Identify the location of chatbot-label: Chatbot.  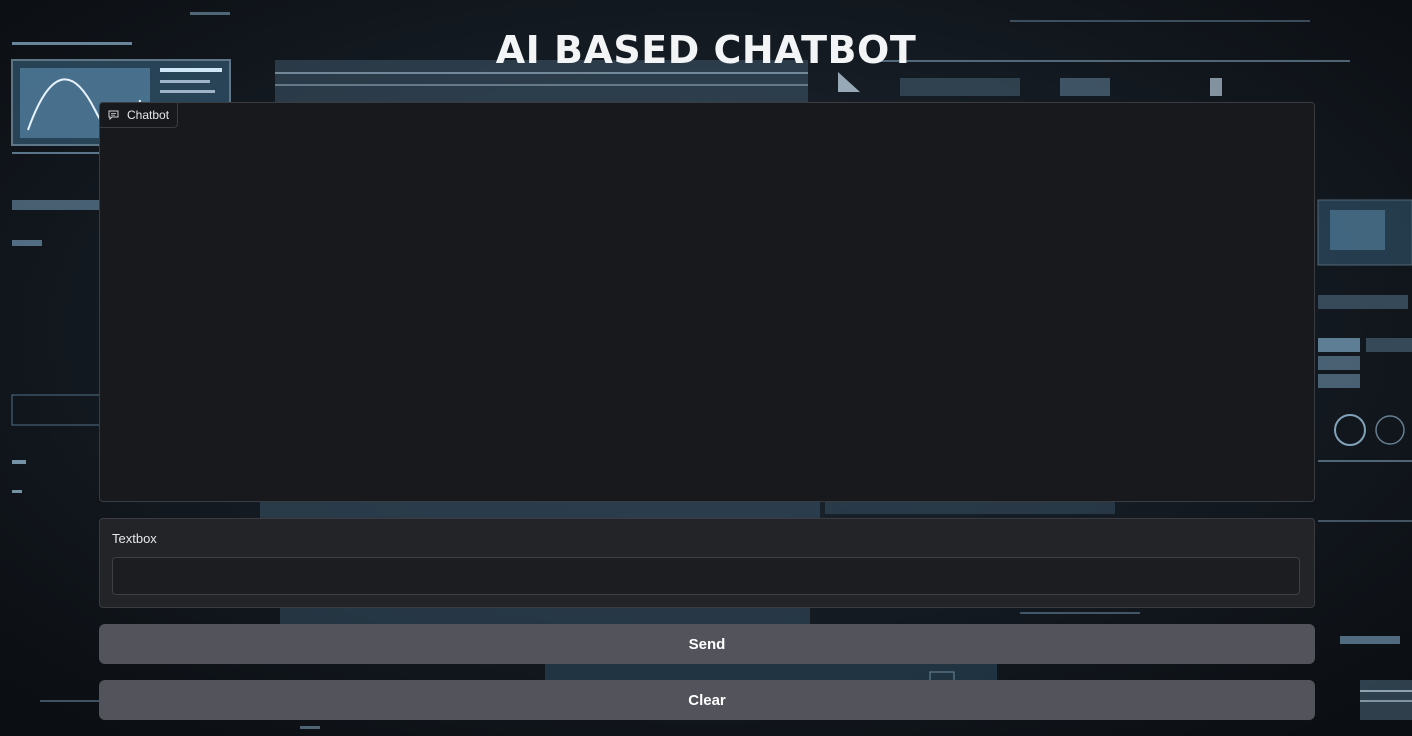
(148, 115).